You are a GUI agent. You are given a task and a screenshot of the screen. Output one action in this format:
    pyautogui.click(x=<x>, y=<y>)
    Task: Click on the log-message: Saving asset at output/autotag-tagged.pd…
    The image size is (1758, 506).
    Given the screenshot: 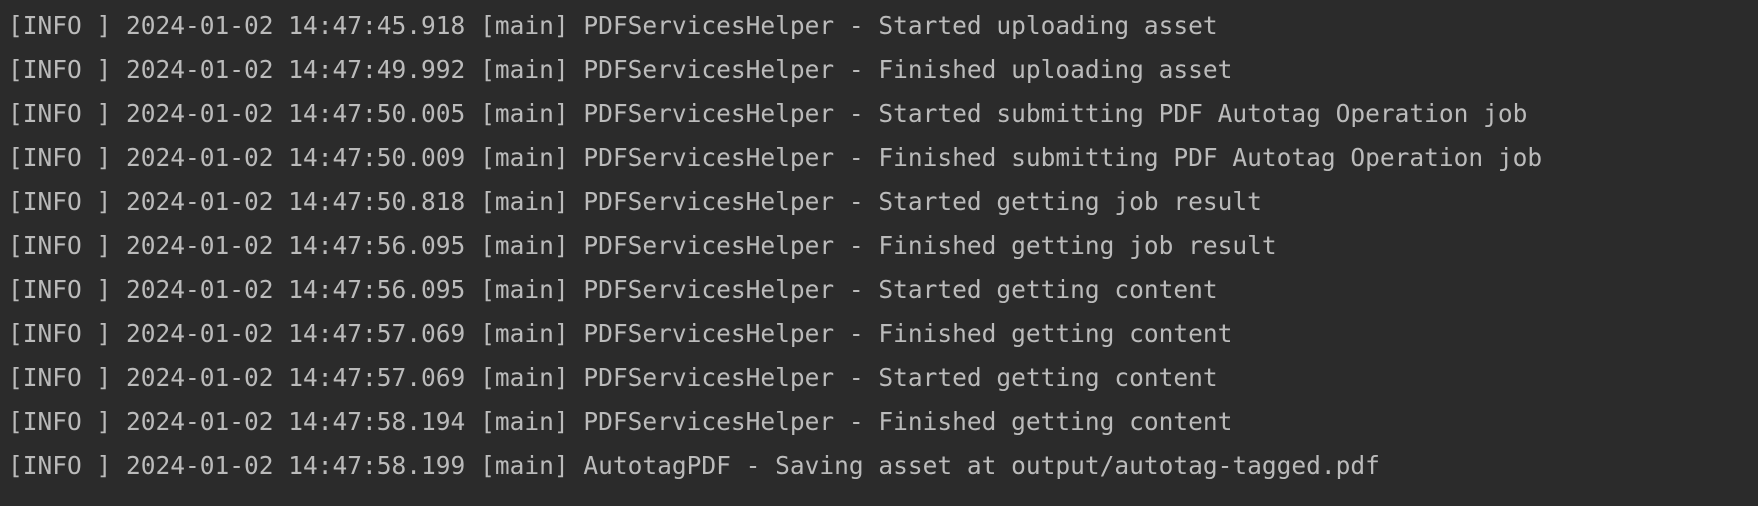 What is the action you would take?
    pyautogui.click(x=1077, y=465)
    